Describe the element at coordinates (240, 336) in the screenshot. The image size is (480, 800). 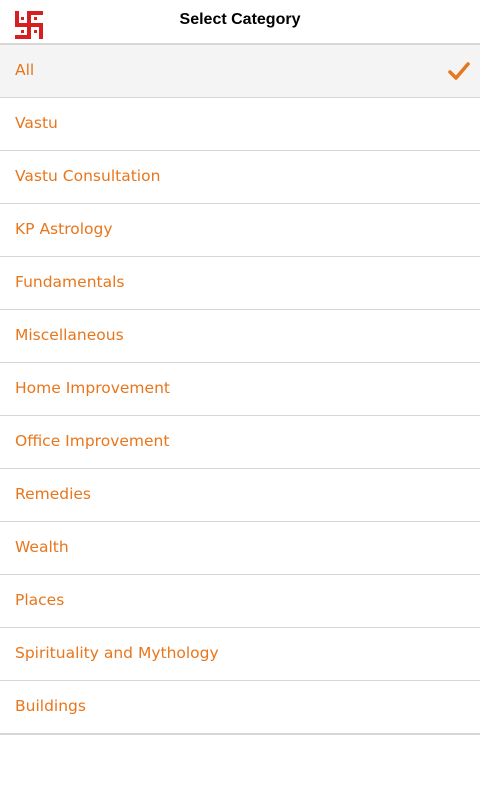
I see `category-item: Miscellaneous` at that location.